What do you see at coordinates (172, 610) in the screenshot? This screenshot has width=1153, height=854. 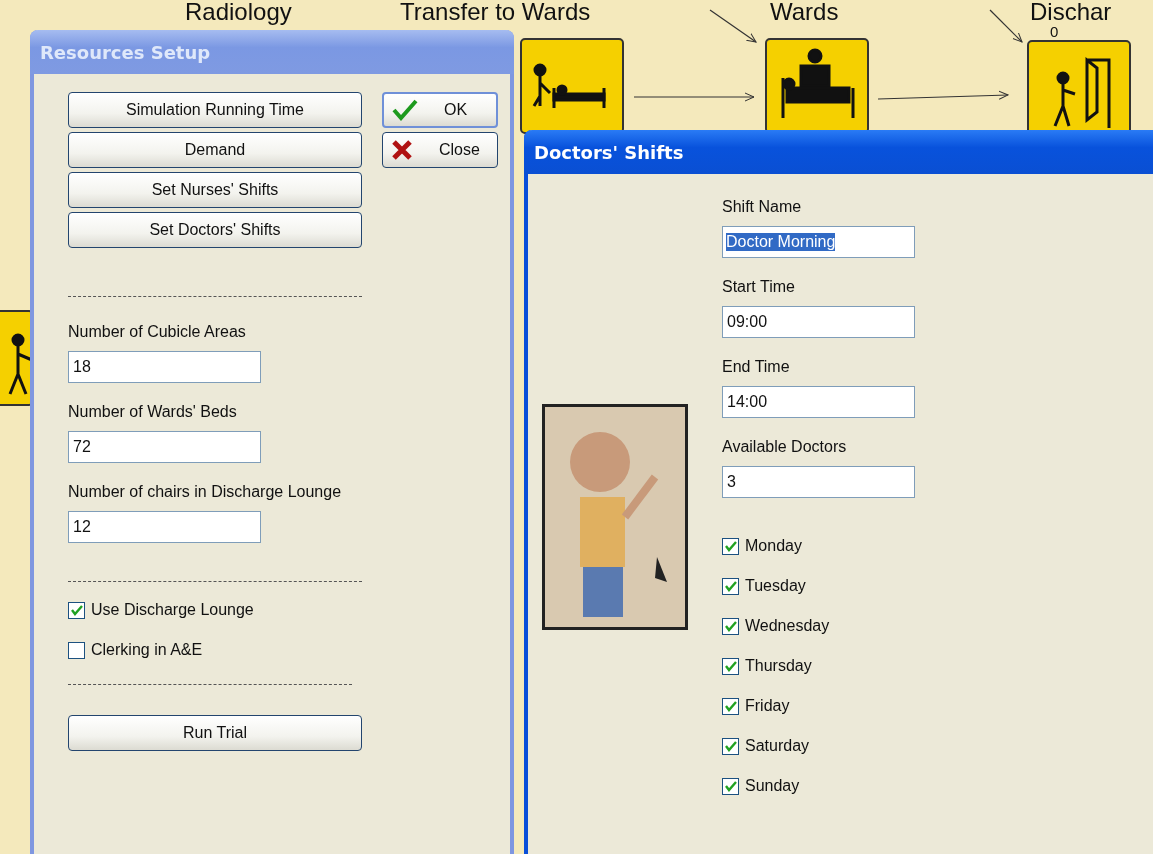 I see `checkbox-label: Use Discharge Lounge` at bounding box center [172, 610].